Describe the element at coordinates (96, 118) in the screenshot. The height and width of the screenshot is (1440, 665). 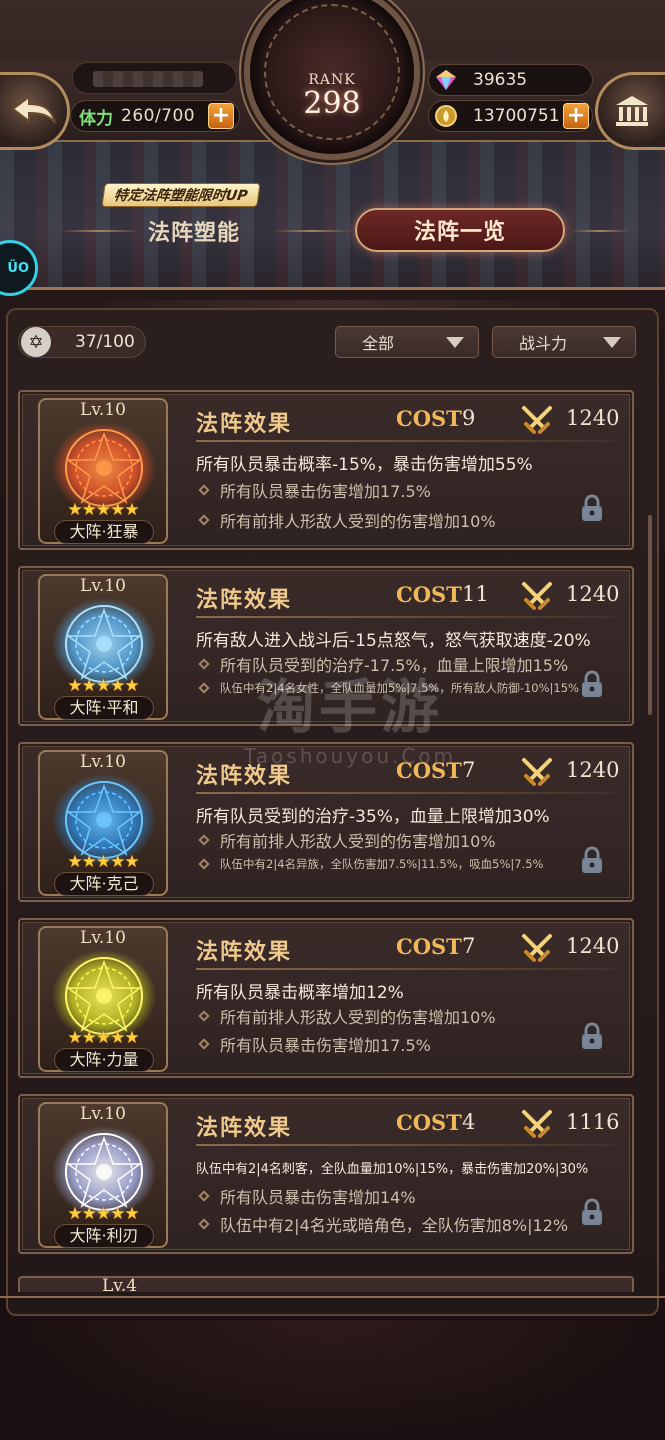
I see `stamina-label: 体力` at that location.